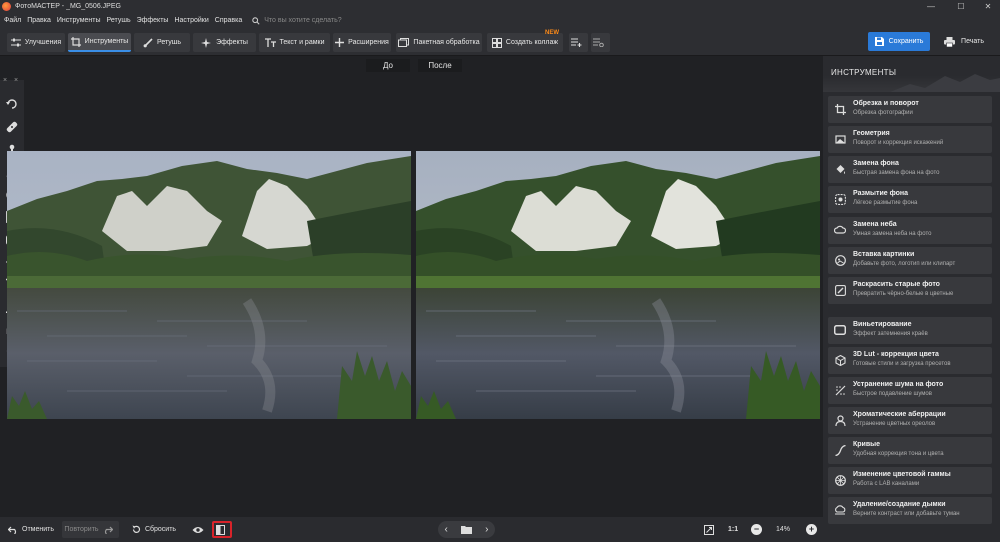 This screenshot has height=542, width=1000. I want to click on redo-button: Повторить, so click(90, 529).